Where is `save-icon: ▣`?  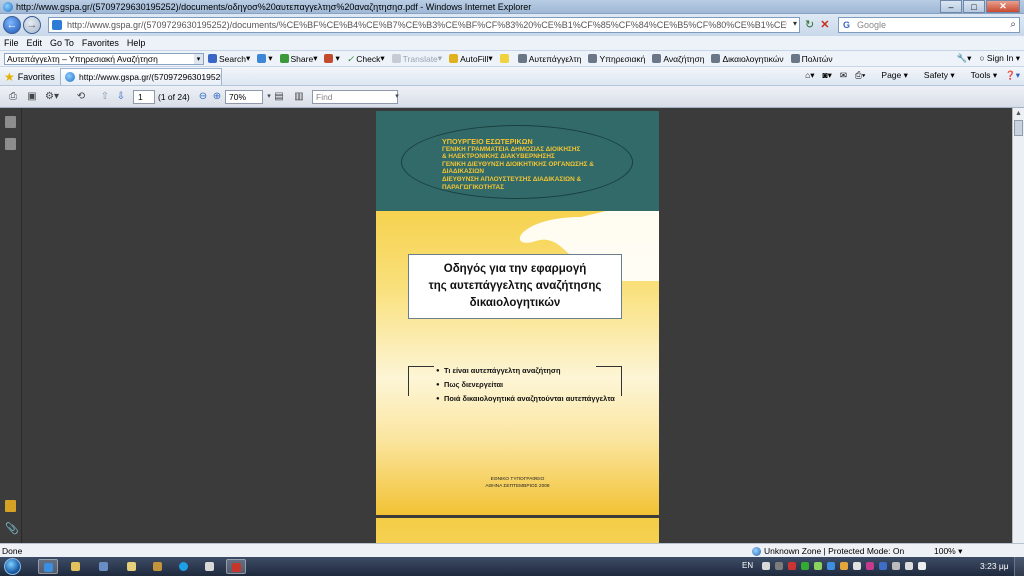 save-icon: ▣ is located at coordinates (32, 96).